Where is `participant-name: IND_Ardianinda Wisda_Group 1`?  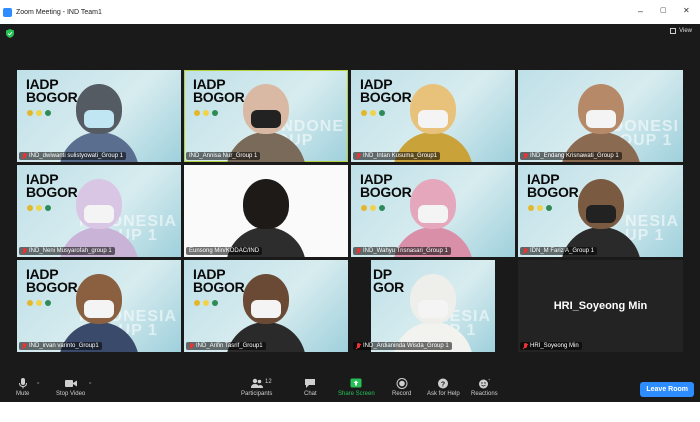 participant-name: IND_Ardianinda Wisda_Group 1 is located at coordinates (402, 346).